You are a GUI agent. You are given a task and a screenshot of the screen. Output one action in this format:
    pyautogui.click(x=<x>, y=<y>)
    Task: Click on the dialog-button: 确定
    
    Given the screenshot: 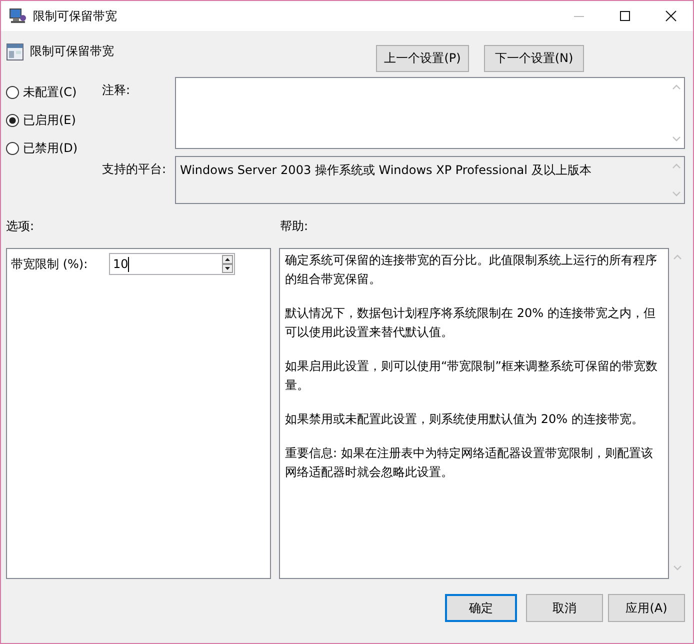 What is the action you would take?
    pyautogui.click(x=481, y=608)
    